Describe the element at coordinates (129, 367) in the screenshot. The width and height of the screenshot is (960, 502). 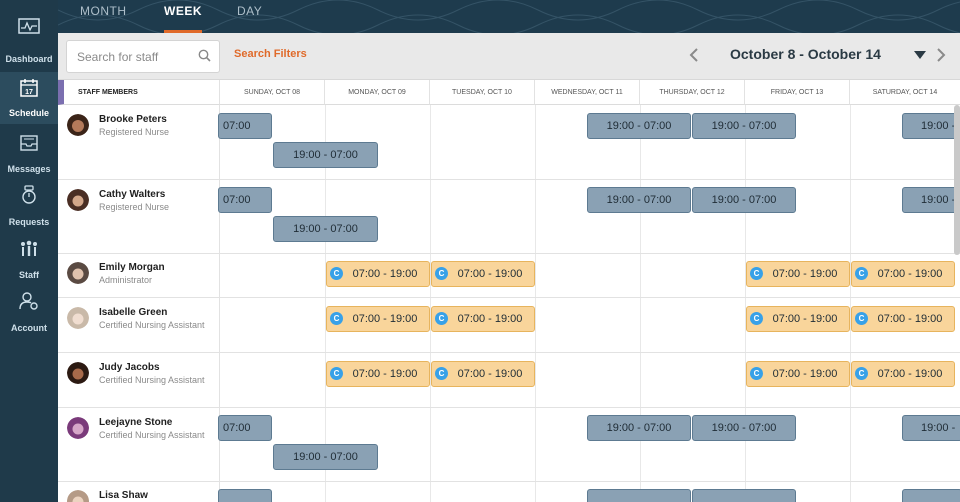
I see `staff-name: Judy Jacobs` at that location.